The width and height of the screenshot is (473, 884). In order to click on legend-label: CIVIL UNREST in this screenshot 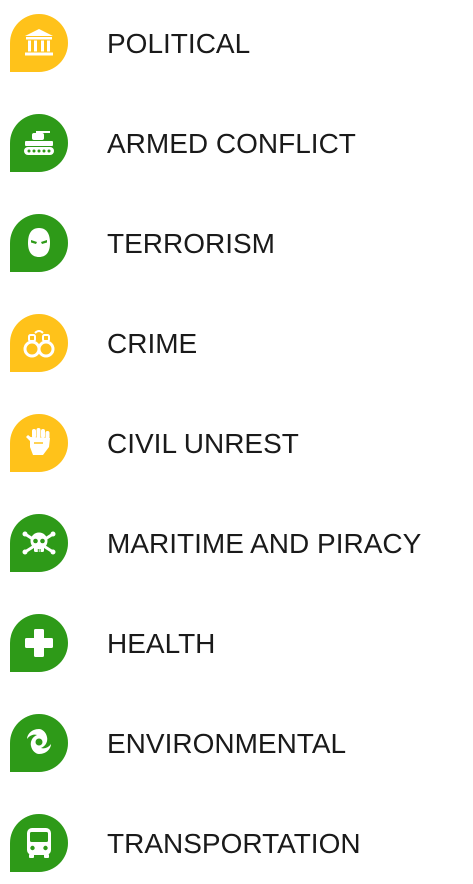, I will do `click(203, 443)`.